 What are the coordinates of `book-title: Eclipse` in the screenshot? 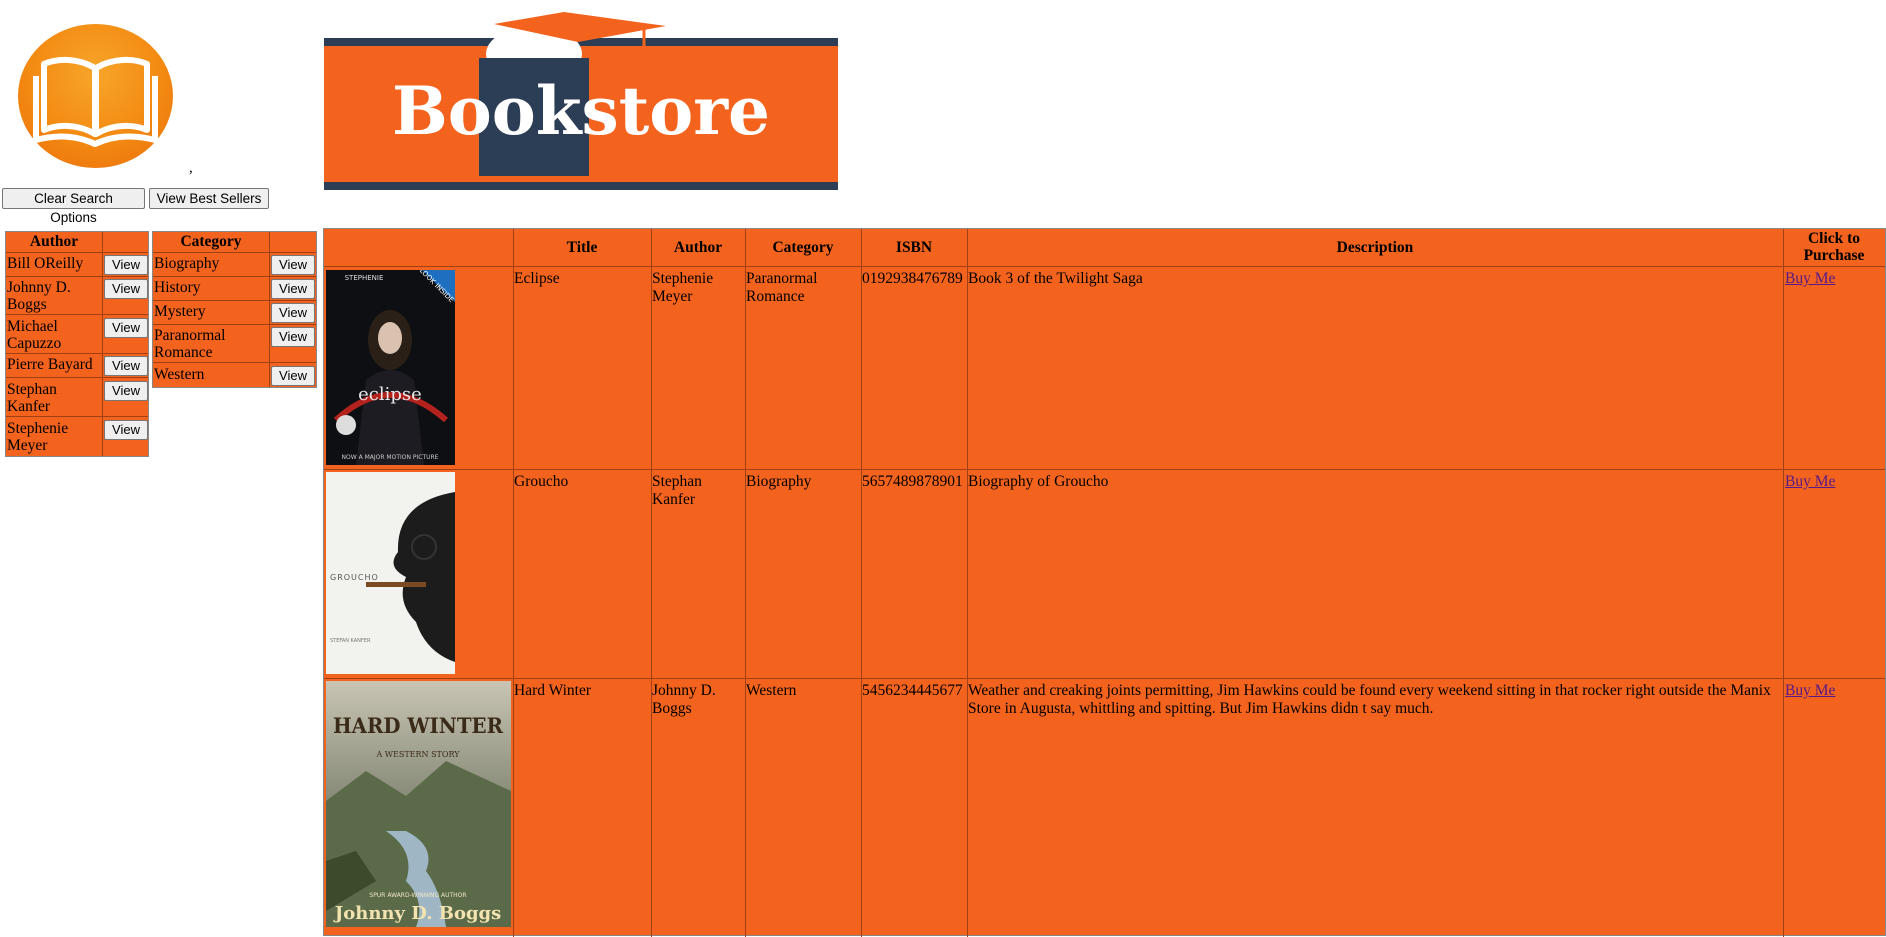 It's located at (537, 278).